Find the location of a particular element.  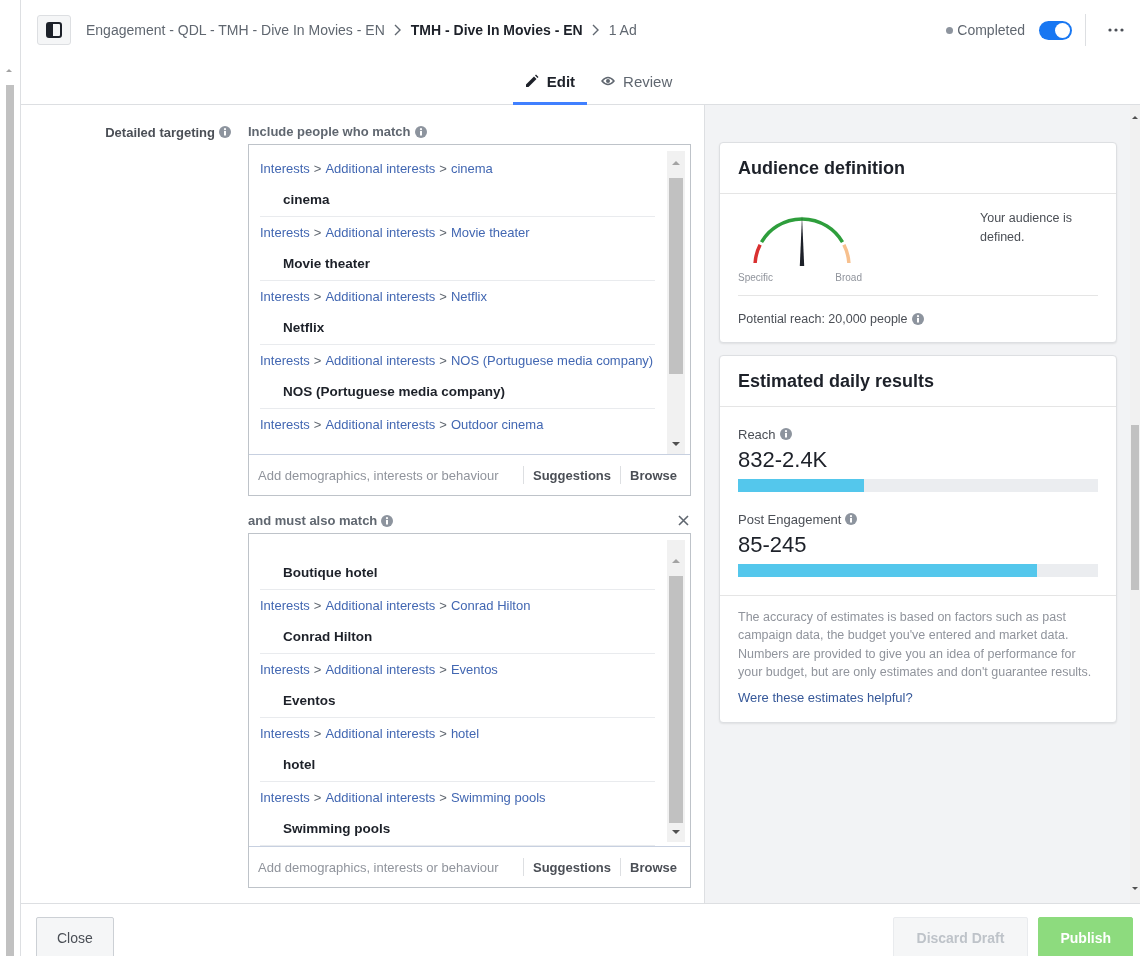

metric-value: 85-245 is located at coordinates (773, 545).